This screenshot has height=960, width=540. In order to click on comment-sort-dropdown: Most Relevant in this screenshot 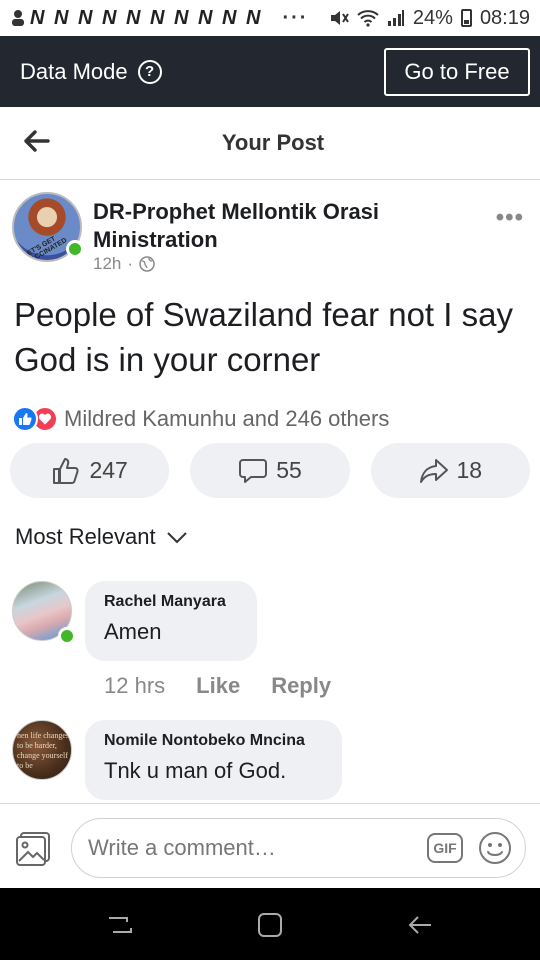, I will do `click(101, 537)`.